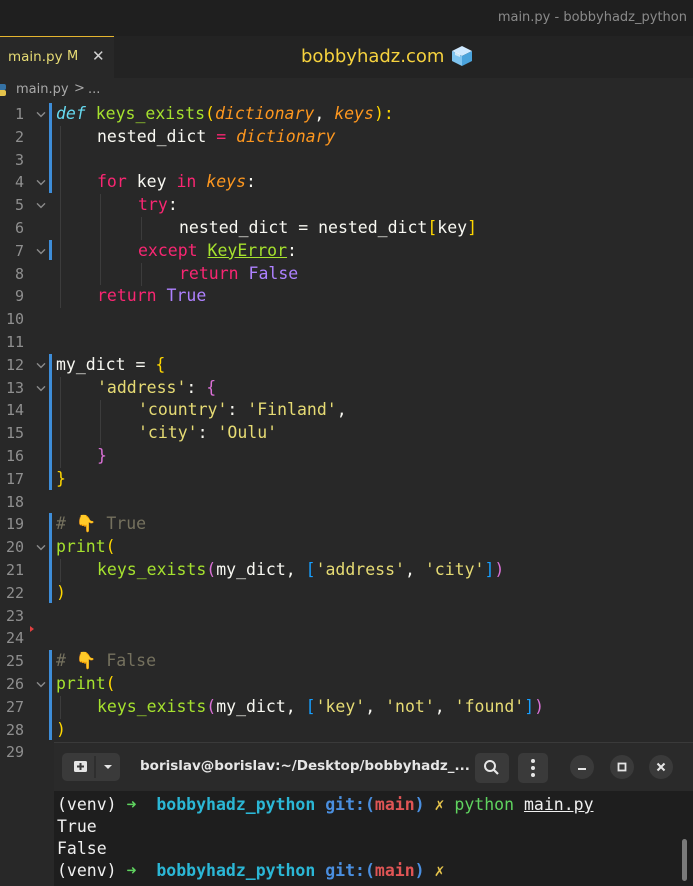  Describe the element at coordinates (373, 56) in the screenshot. I see `watermark: bobbyhadz.com` at that location.